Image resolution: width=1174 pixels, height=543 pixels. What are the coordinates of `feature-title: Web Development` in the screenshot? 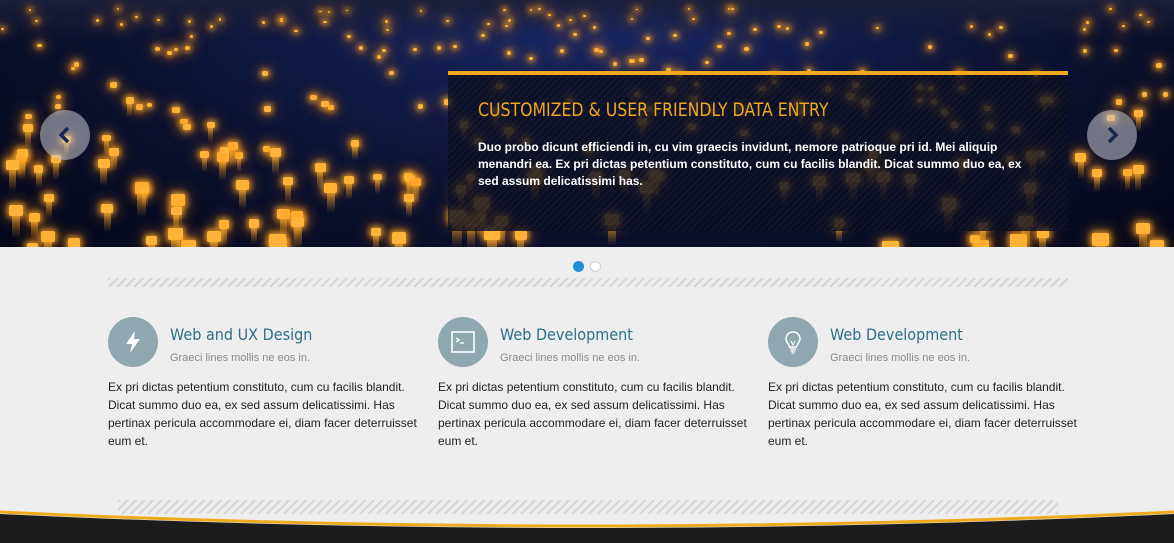 It's located at (896, 334).